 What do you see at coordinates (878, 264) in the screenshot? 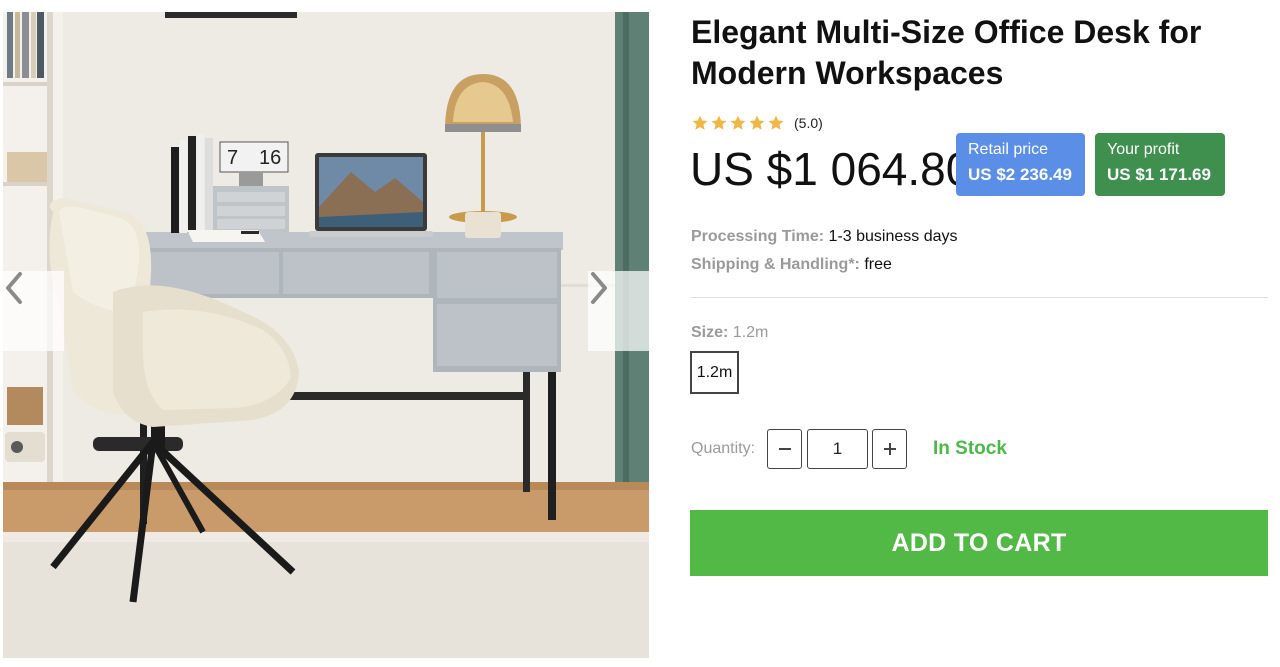
I see `shipping-value: free` at bounding box center [878, 264].